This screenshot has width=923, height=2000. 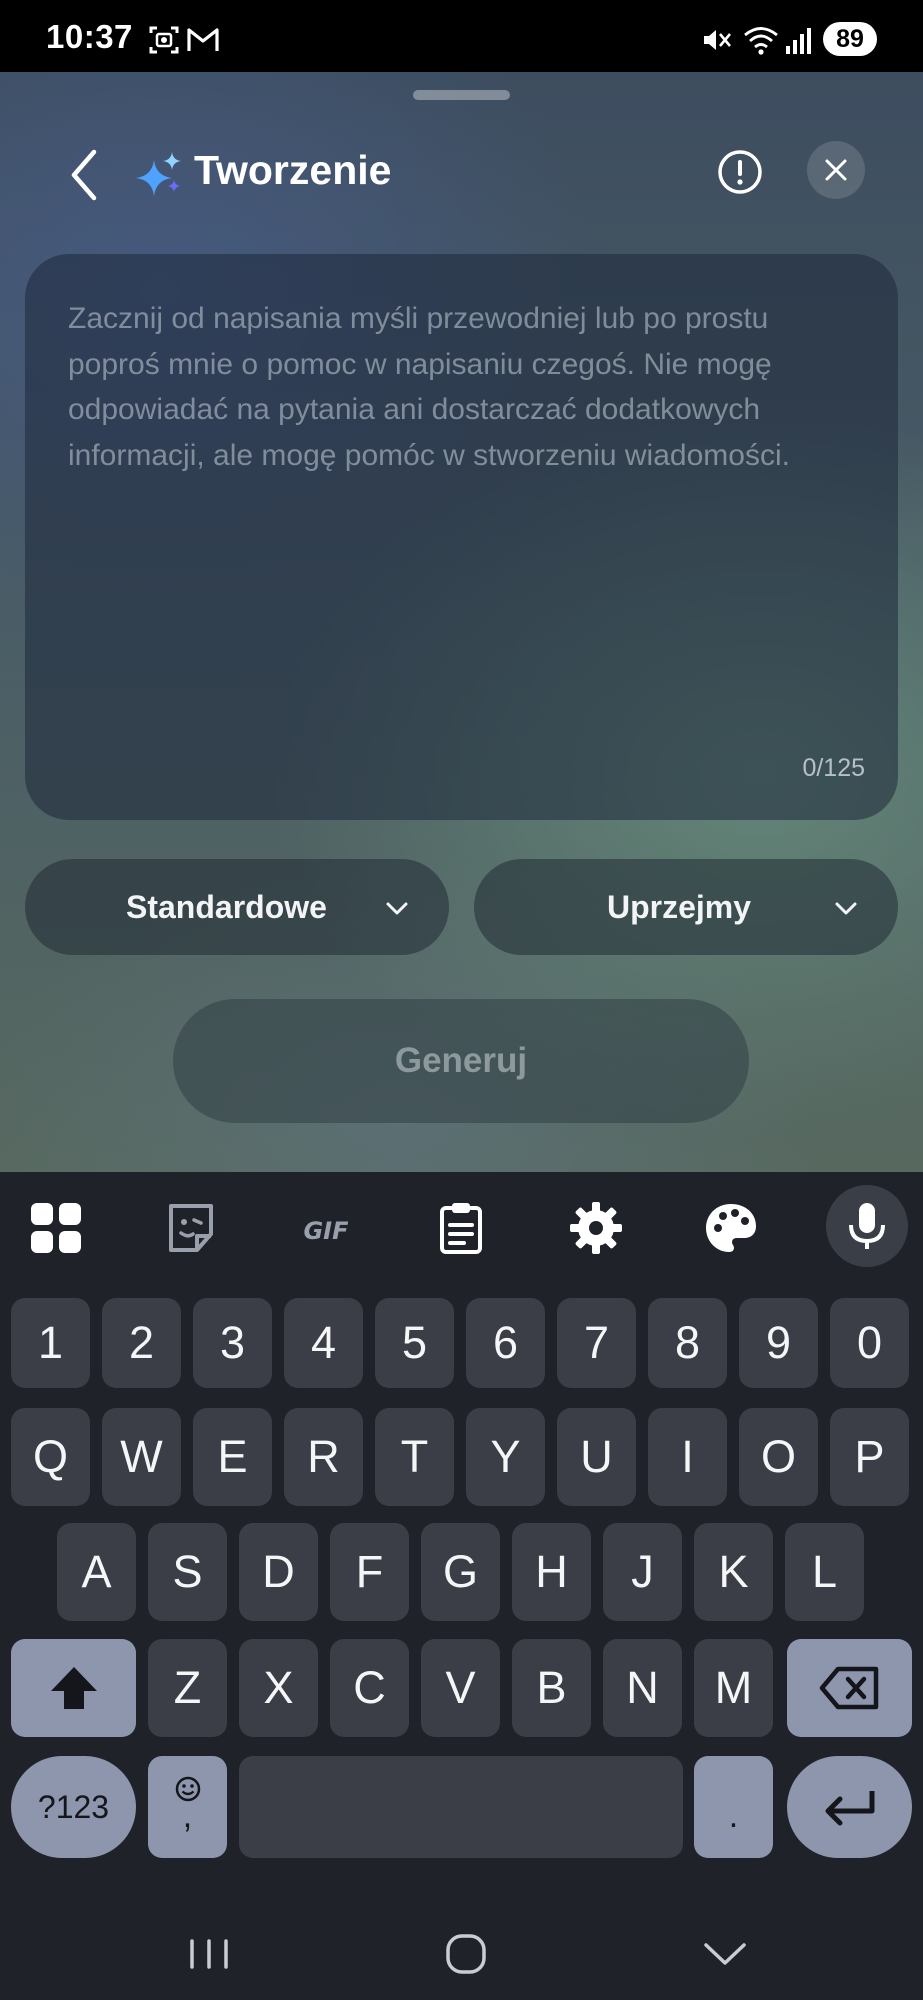 I want to click on enter-key, so click(x=849, y=1807).